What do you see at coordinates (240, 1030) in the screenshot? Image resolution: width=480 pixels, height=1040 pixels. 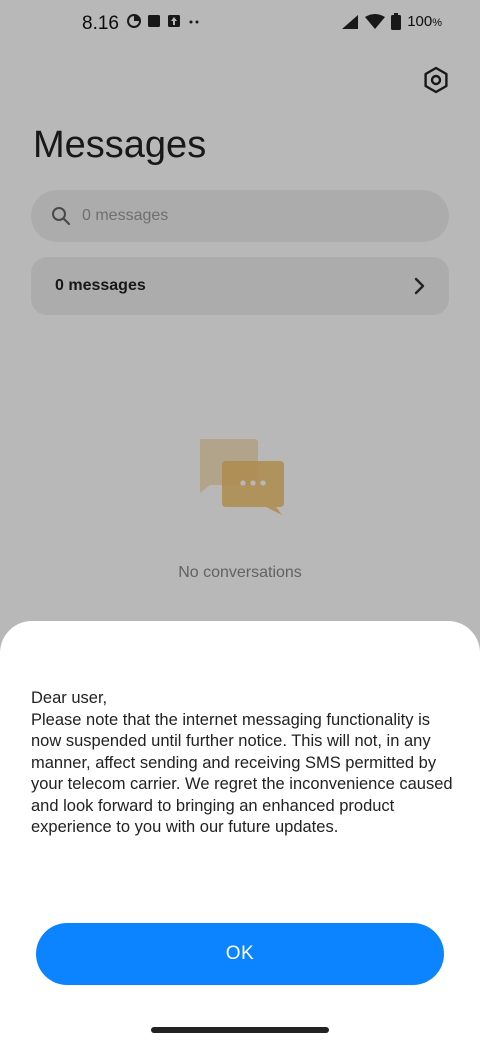 I see `home-indicator` at bounding box center [240, 1030].